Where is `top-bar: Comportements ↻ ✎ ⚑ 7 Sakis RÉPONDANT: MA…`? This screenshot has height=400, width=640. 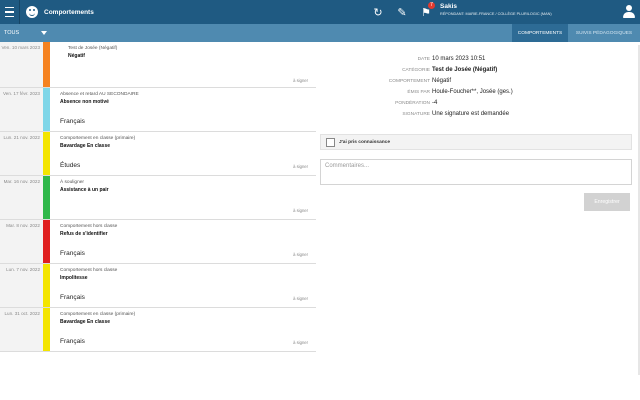 top-bar: Comportements ↻ ✎ ⚑ 7 Sakis RÉPONDANT: MA… is located at coordinates (320, 12).